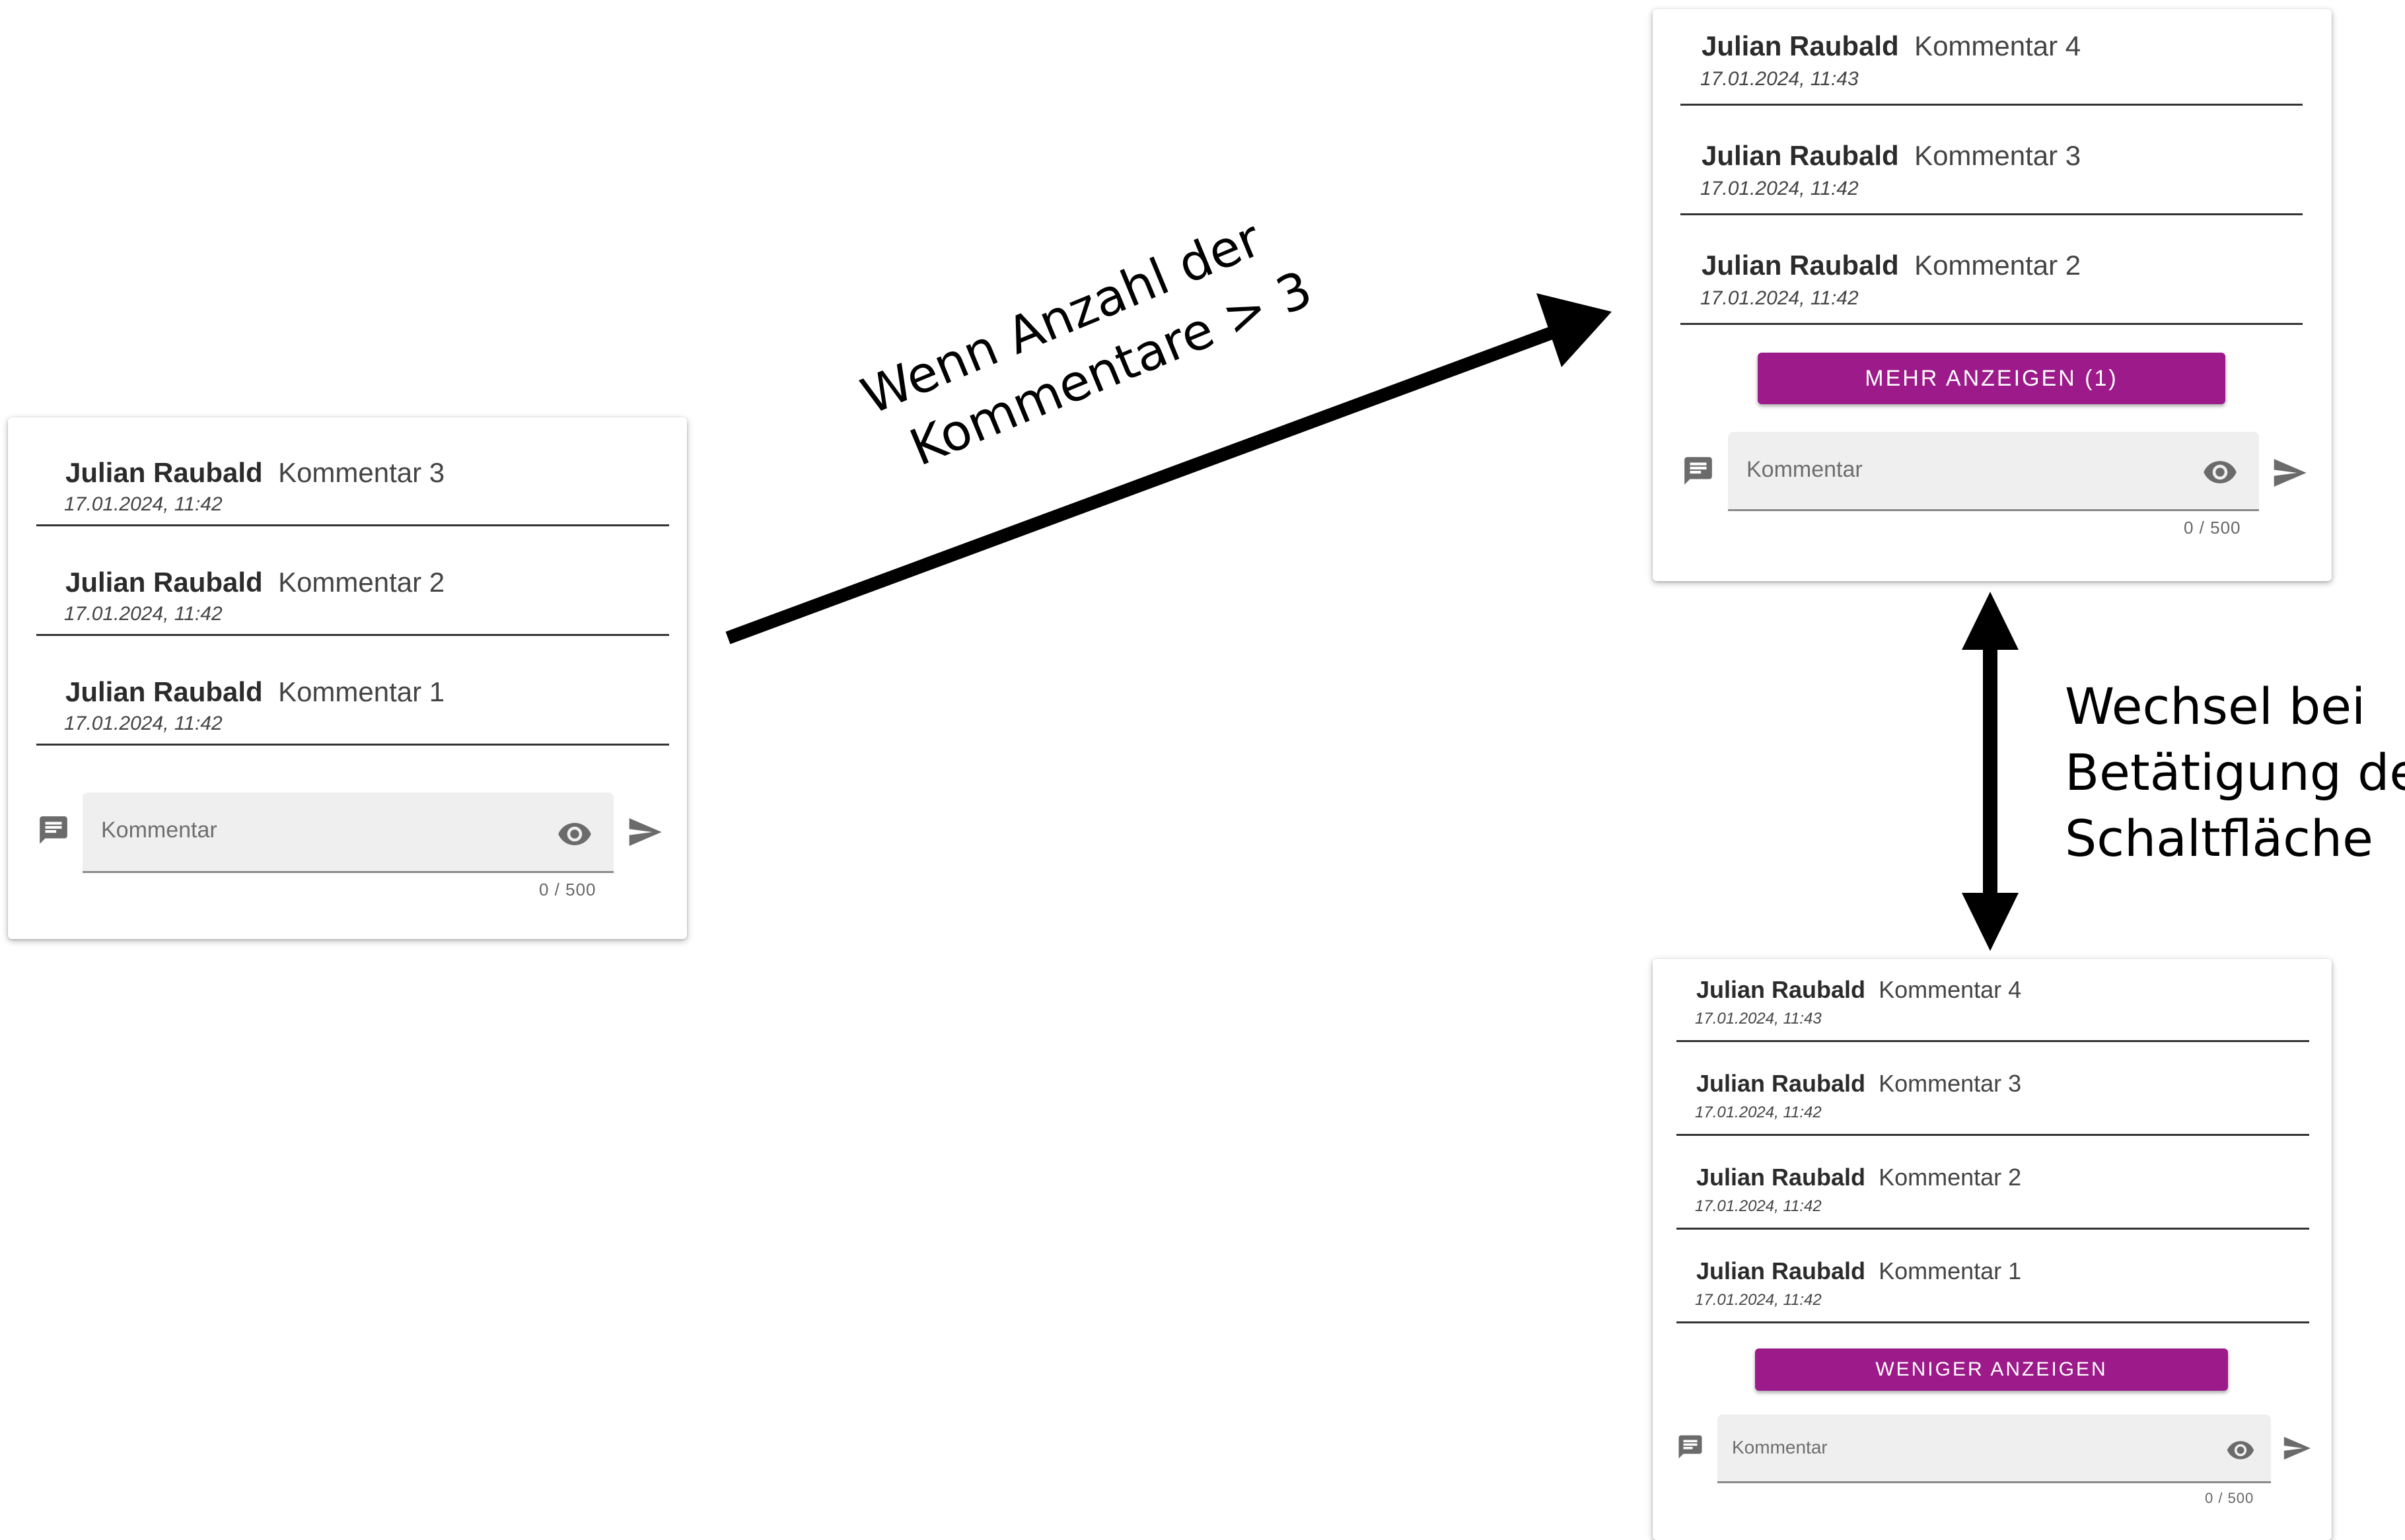 The width and height of the screenshot is (2405, 1540). What do you see at coordinates (2219, 838) in the screenshot?
I see `toggle-label-line3: Schaltfläche` at bounding box center [2219, 838].